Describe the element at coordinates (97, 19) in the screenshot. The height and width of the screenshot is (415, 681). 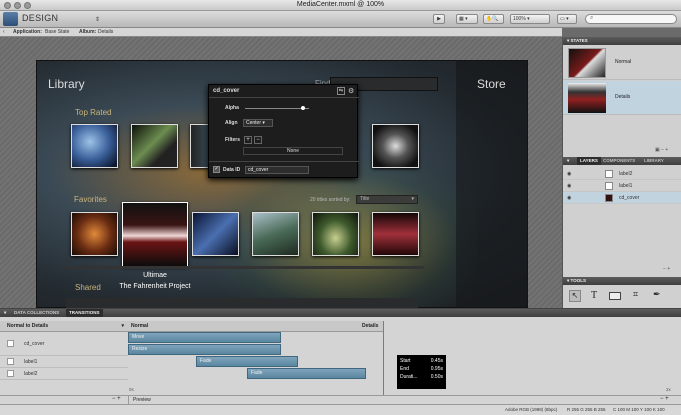
I see `mode-chevron-icon: ⇕` at that location.